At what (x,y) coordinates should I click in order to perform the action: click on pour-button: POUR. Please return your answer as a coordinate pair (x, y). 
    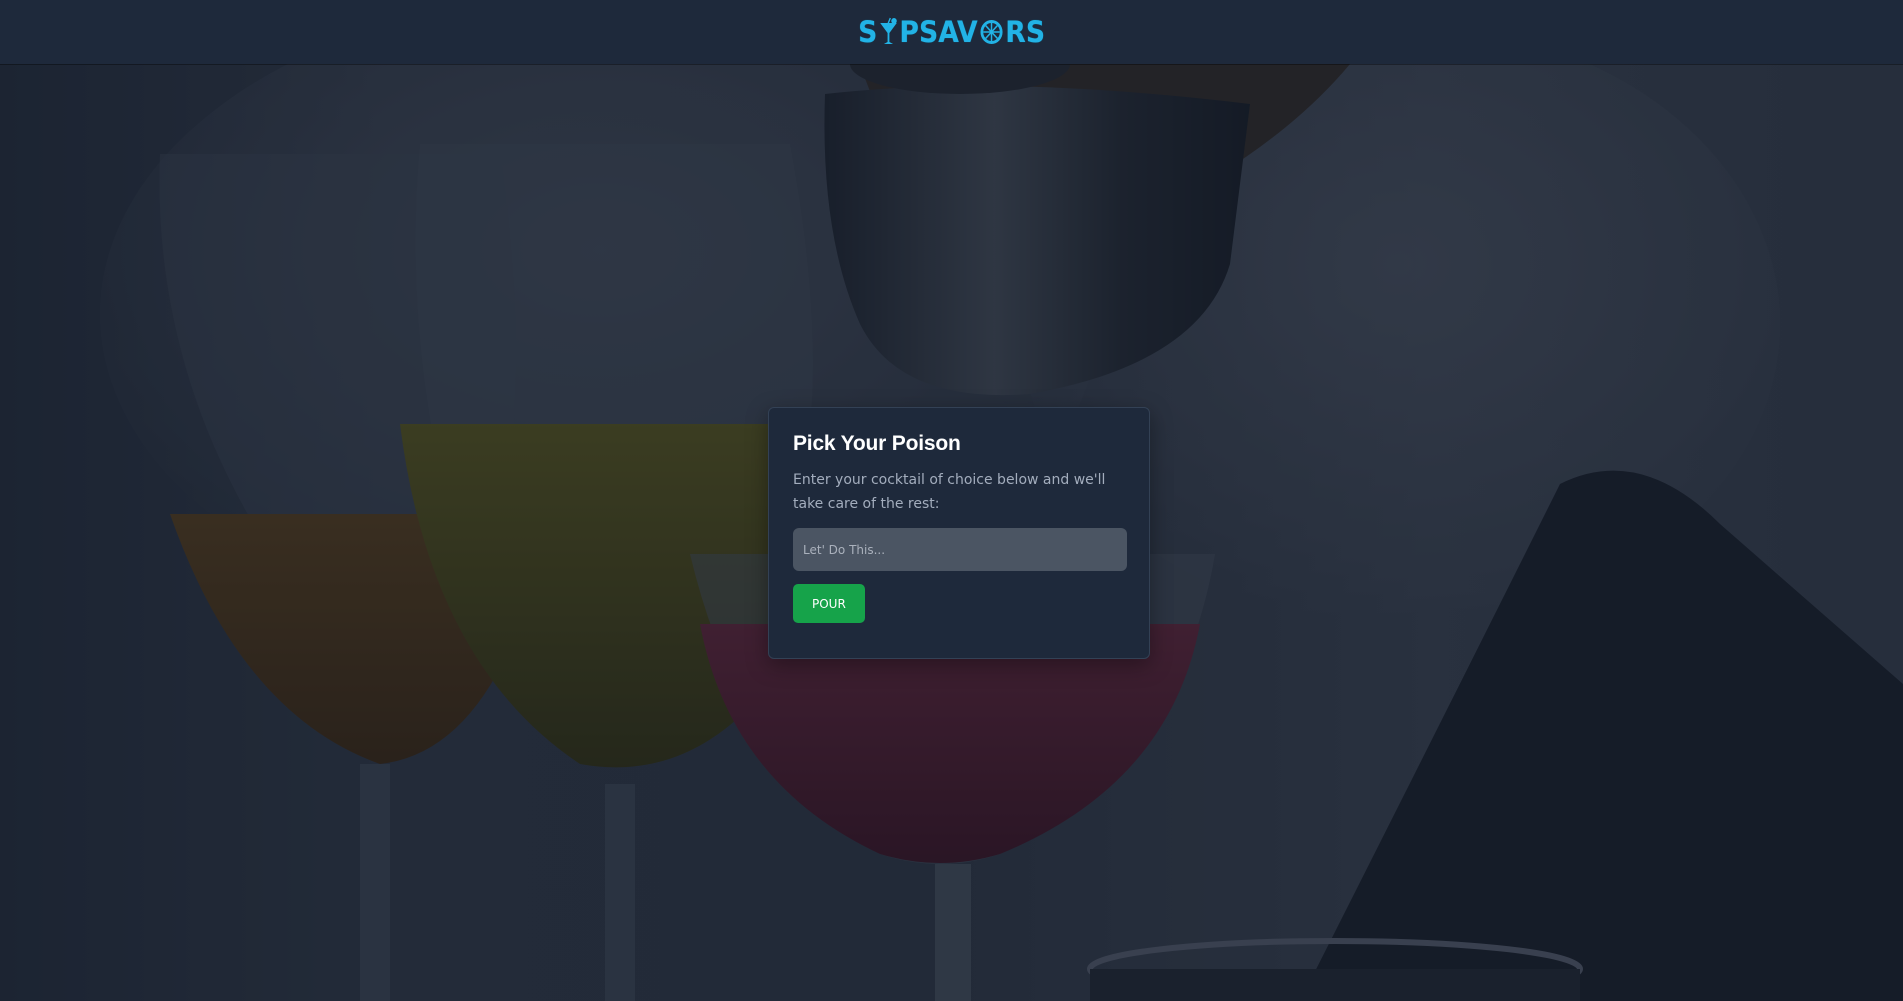
    Looking at the image, I should click on (829, 603).